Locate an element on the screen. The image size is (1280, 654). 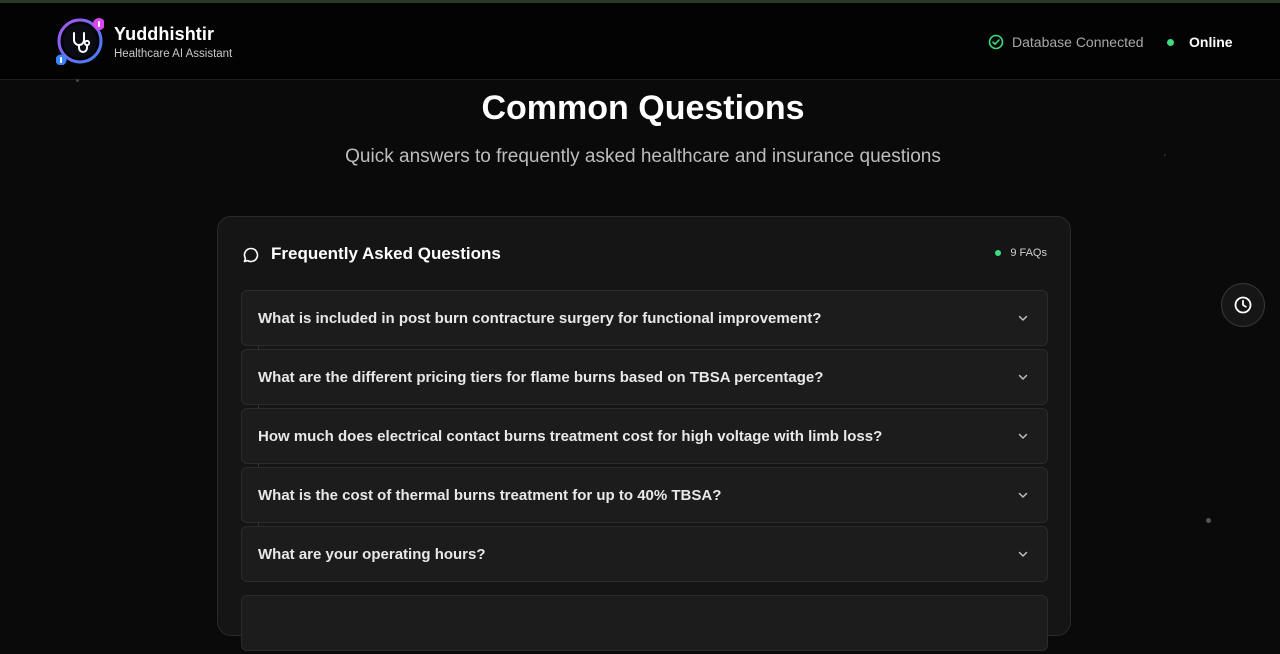
stethoscope-icon is located at coordinates (80, 42).